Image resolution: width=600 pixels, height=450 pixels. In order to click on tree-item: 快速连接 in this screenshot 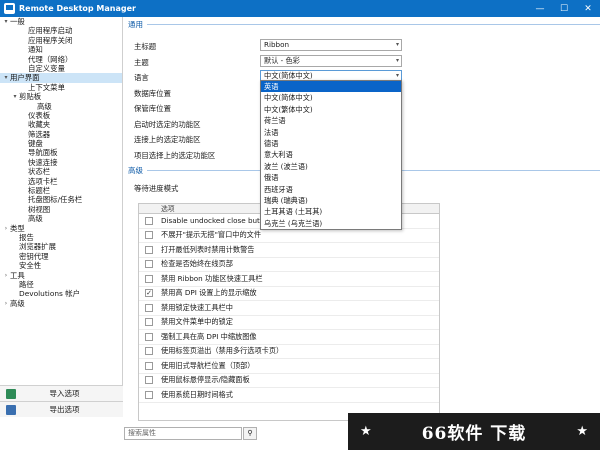, I will do `click(61, 162)`.